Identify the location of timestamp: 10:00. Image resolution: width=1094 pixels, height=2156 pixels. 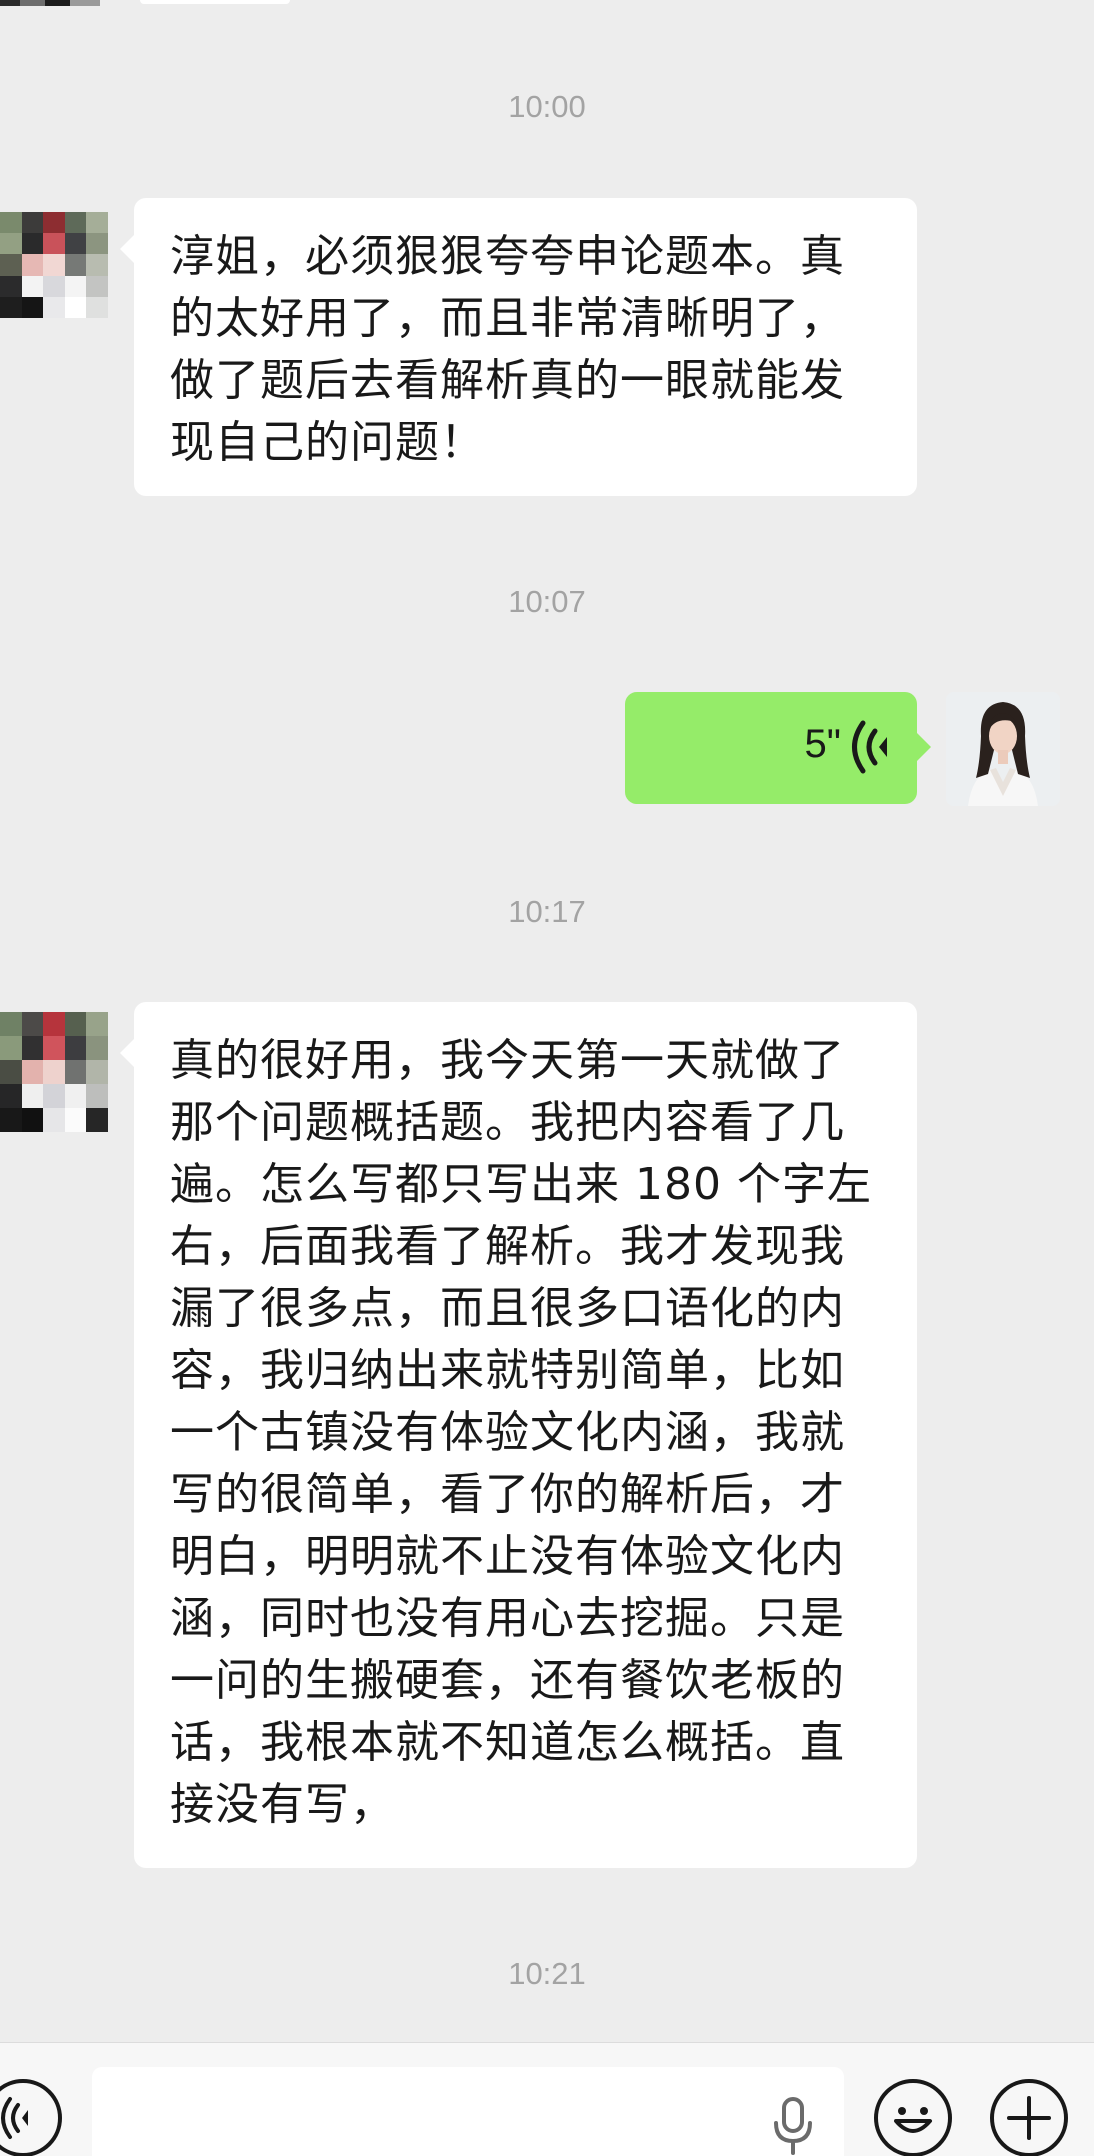
(547, 106).